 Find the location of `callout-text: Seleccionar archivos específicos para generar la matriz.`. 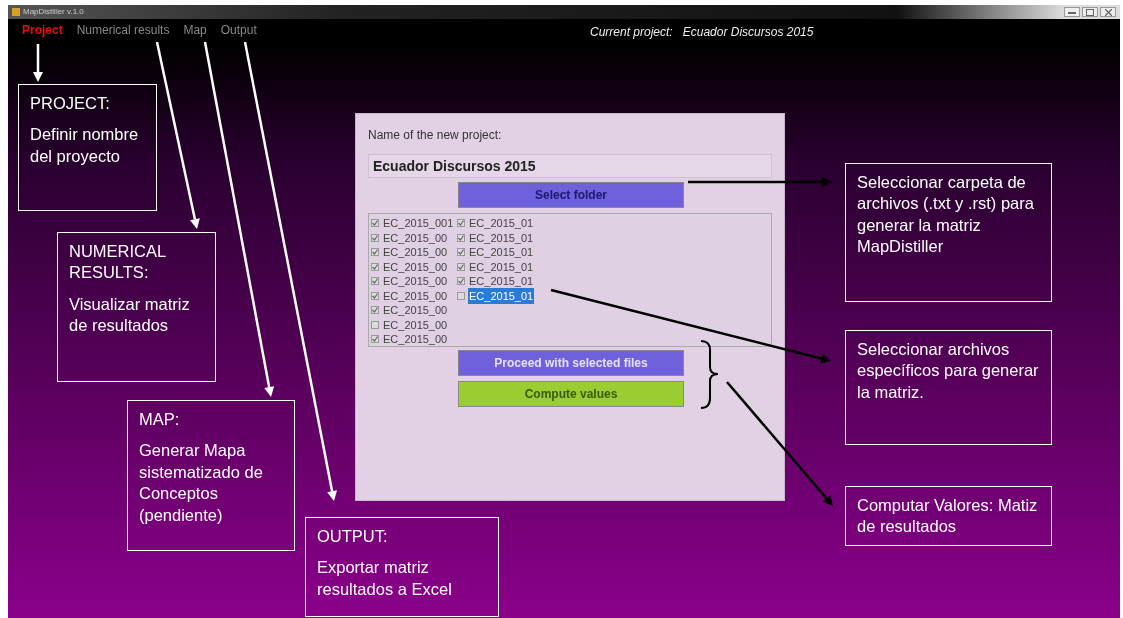

callout-text: Seleccionar archivos específicos para generar la matriz. is located at coordinates (948, 371).